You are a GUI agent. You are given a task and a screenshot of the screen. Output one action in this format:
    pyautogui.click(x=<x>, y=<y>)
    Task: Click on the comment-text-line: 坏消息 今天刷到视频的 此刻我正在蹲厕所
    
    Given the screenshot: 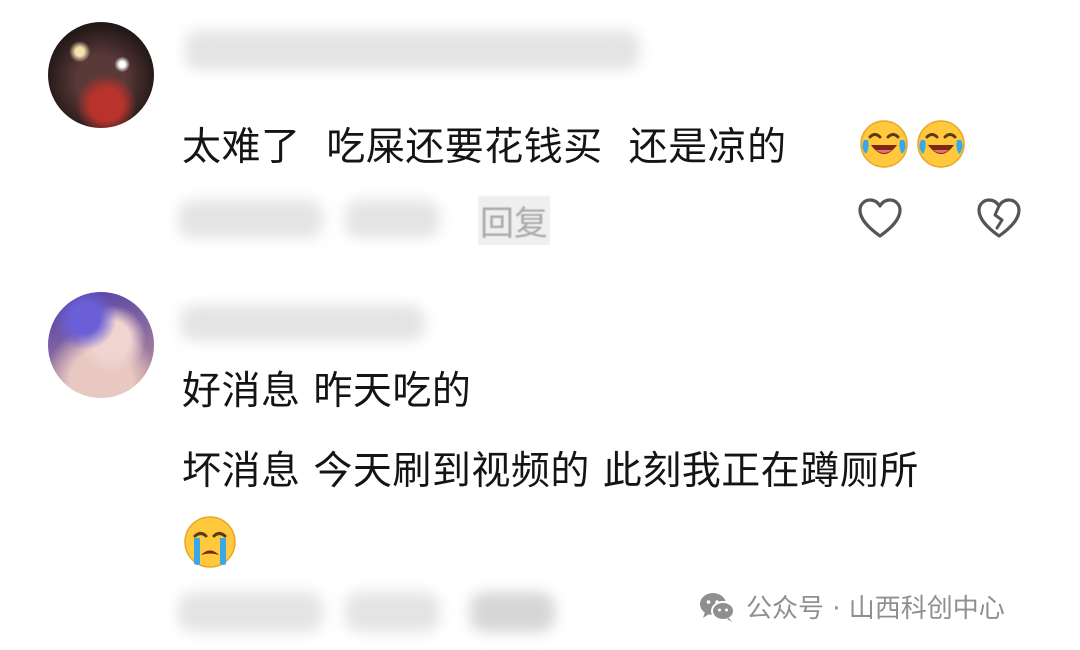 What is the action you would take?
    pyautogui.click(x=550, y=471)
    